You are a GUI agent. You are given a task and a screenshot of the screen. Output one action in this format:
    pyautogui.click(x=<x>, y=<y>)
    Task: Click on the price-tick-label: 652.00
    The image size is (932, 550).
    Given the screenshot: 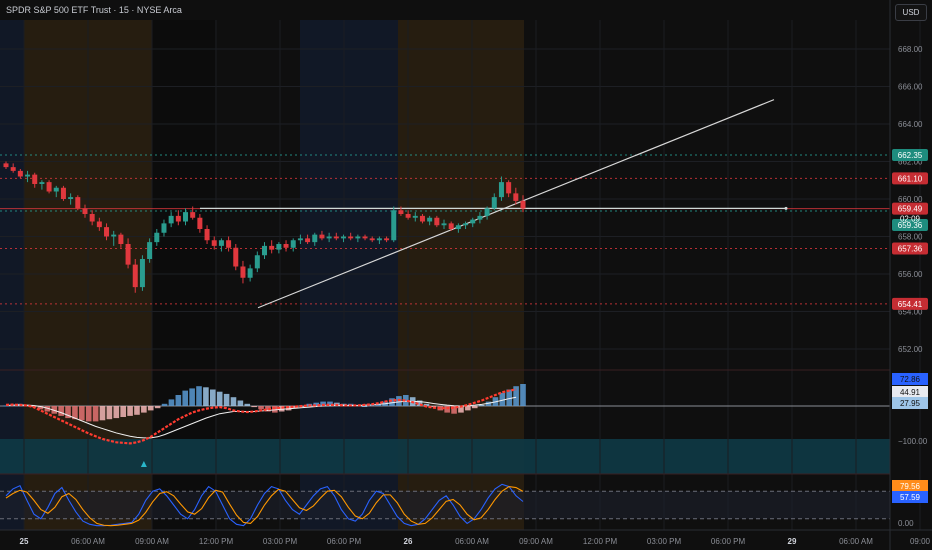 What is the action you would take?
    pyautogui.click(x=910, y=349)
    